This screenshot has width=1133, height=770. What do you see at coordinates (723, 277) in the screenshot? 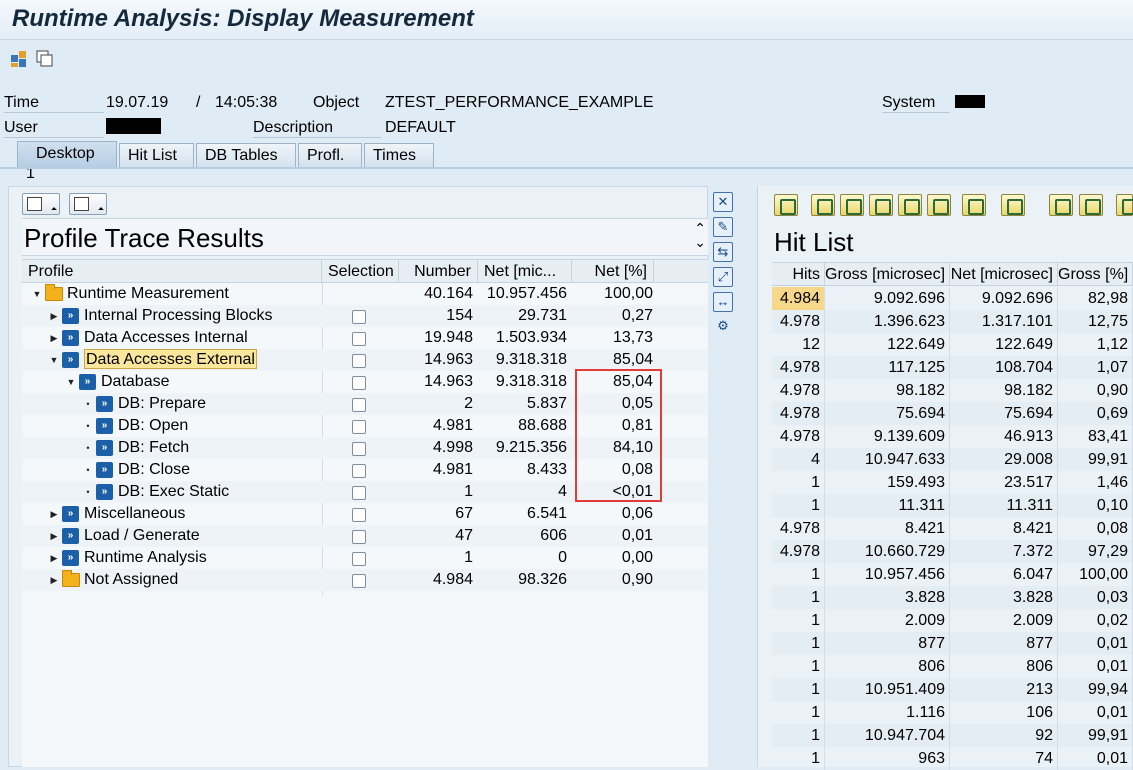
I see `fullscreen-icon: ⤢` at bounding box center [723, 277].